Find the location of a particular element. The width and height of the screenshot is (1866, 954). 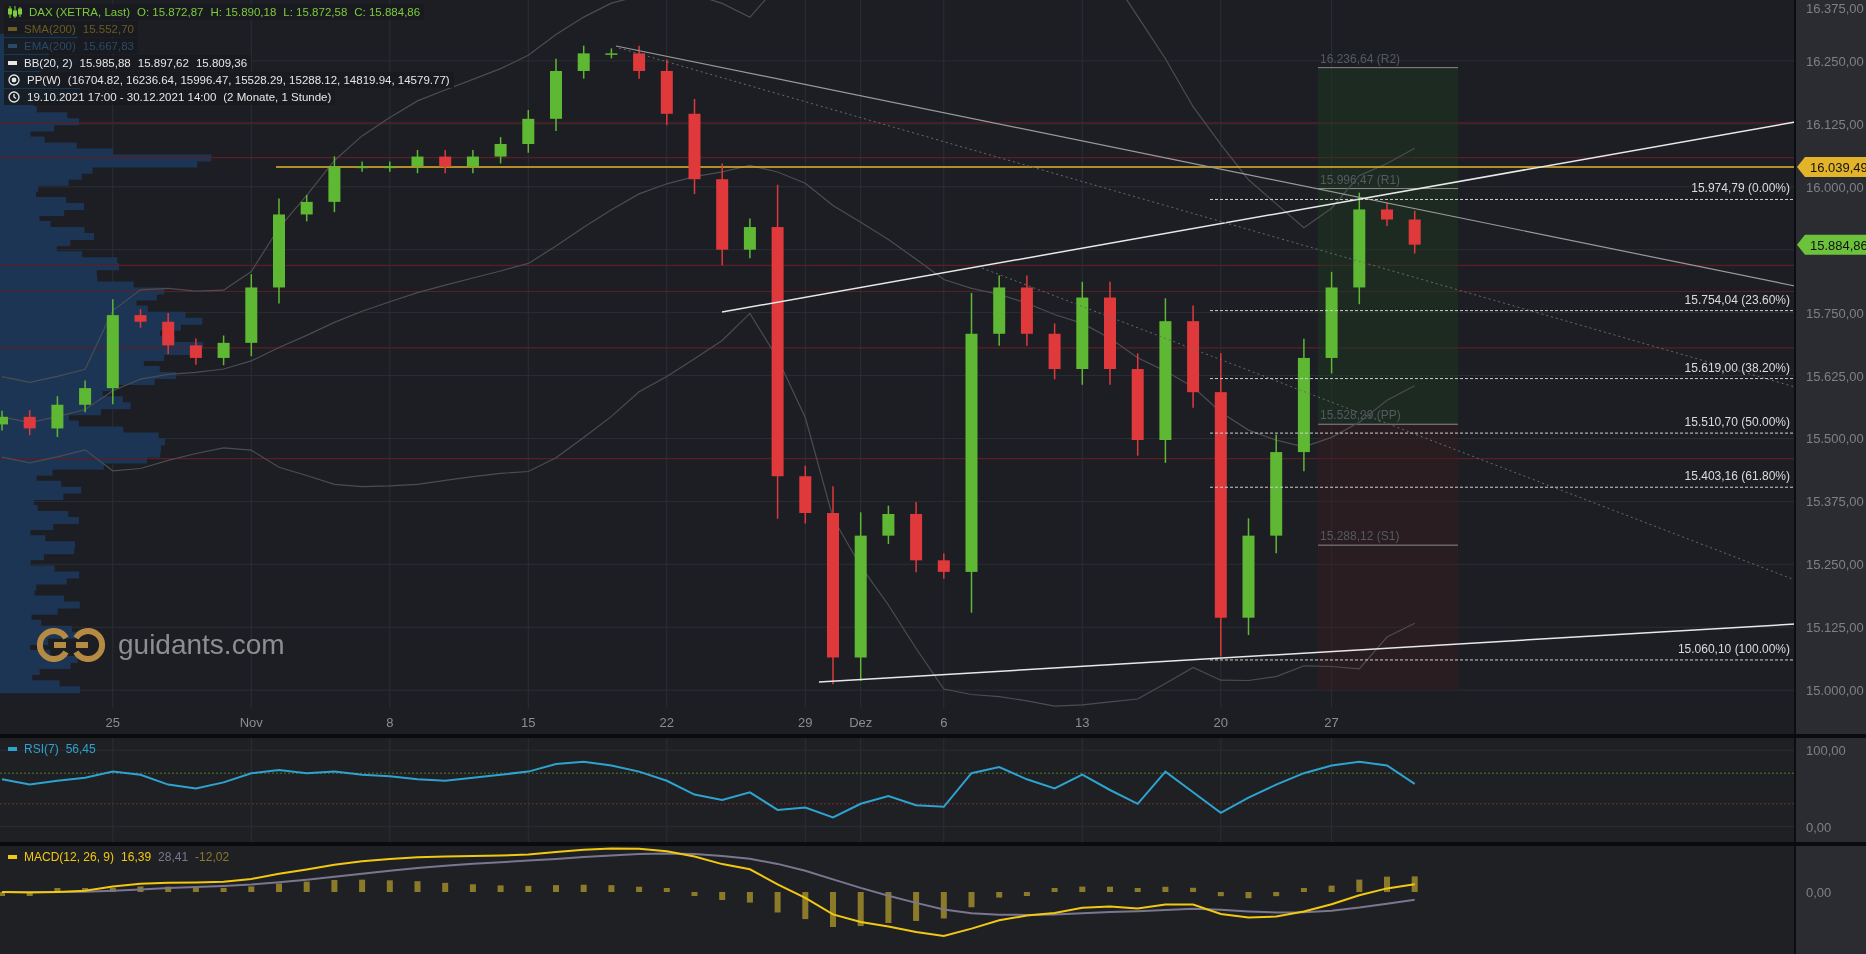

clock-icon is located at coordinates (14, 97).